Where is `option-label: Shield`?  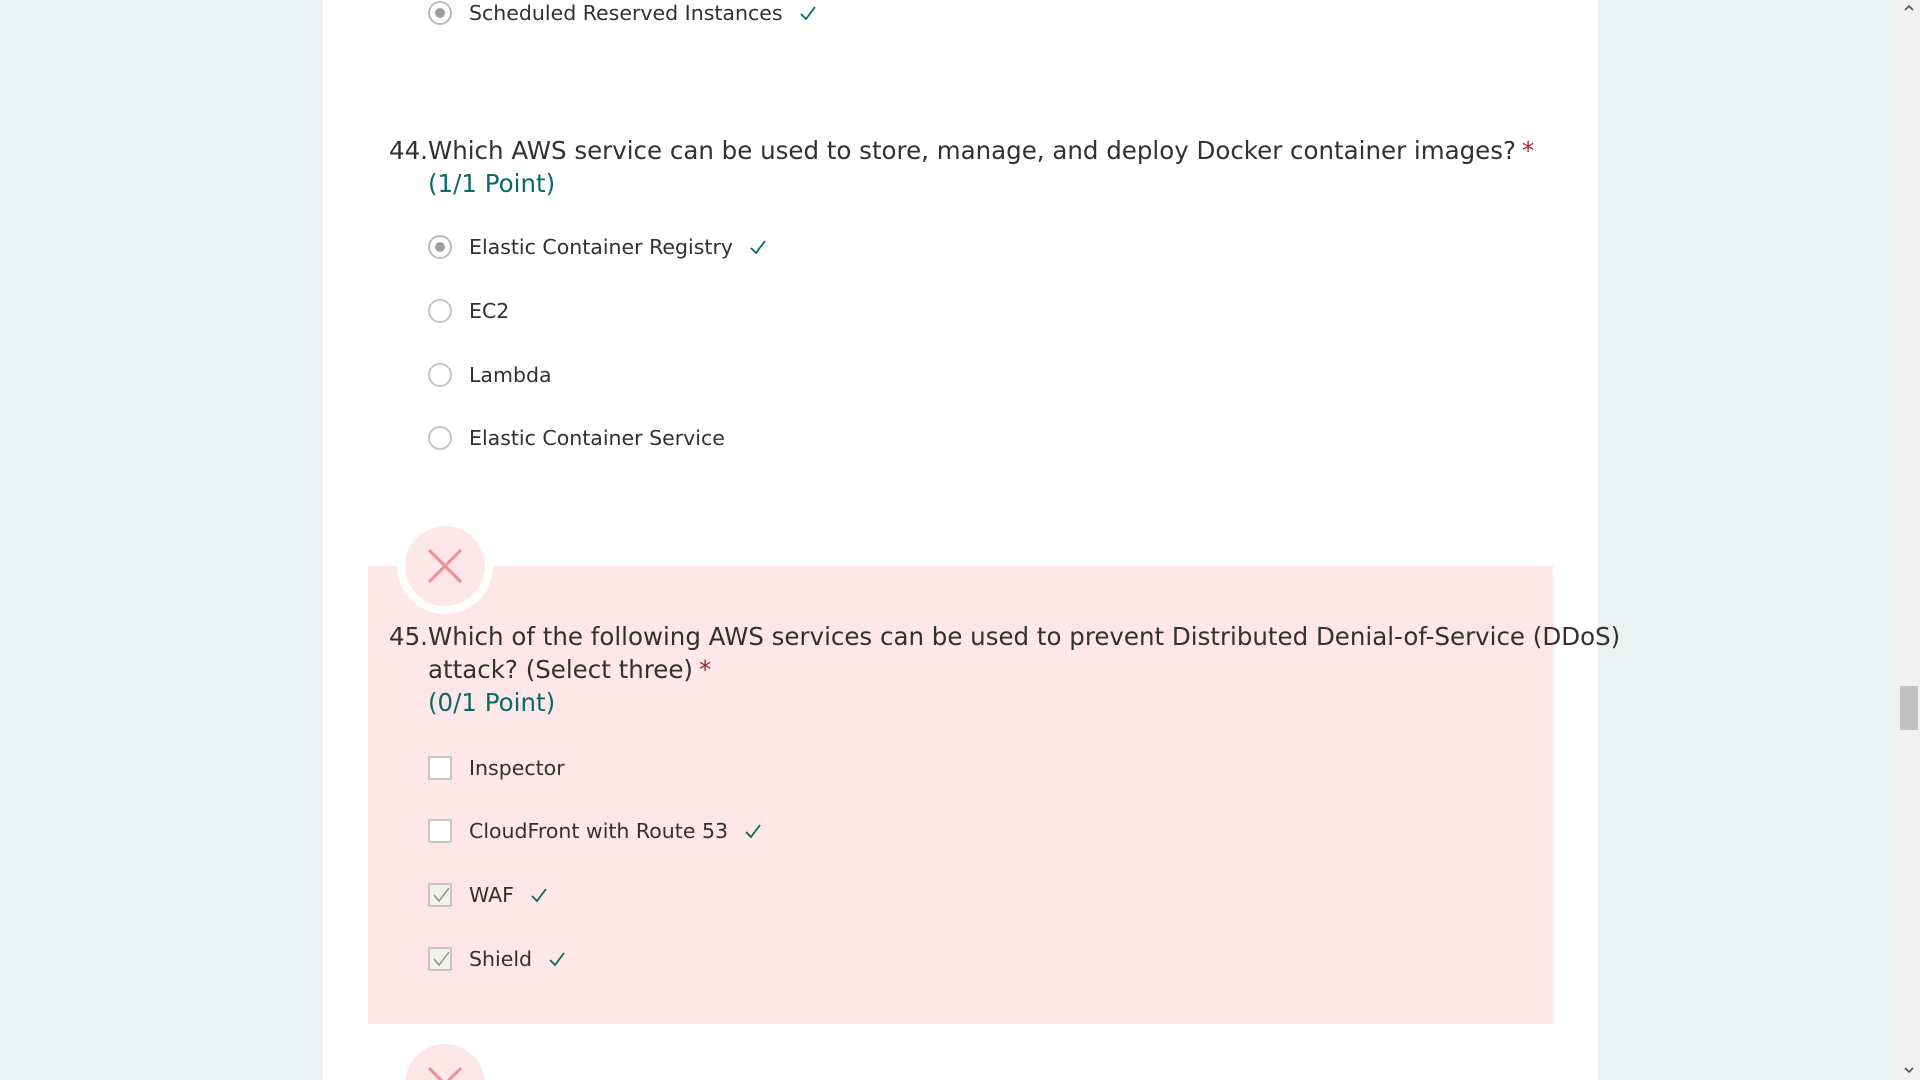 option-label: Shield is located at coordinates (501, 959).